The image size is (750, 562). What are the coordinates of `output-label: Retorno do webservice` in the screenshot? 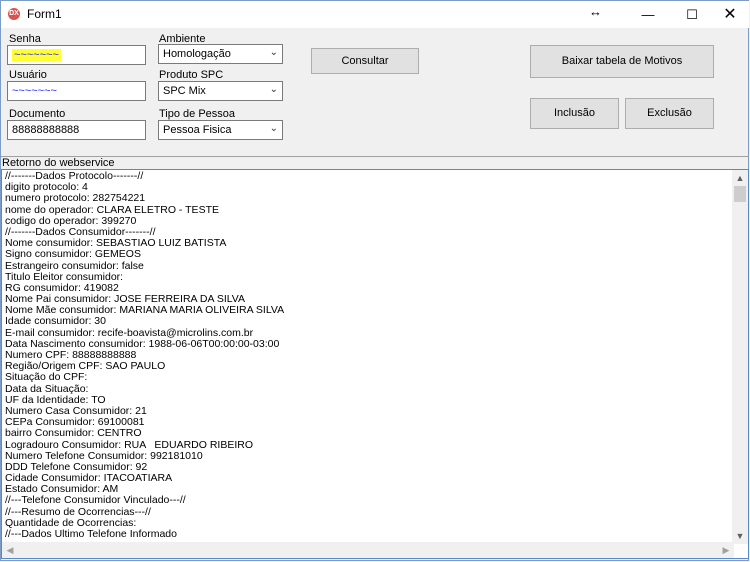 It's located at (58, 163).